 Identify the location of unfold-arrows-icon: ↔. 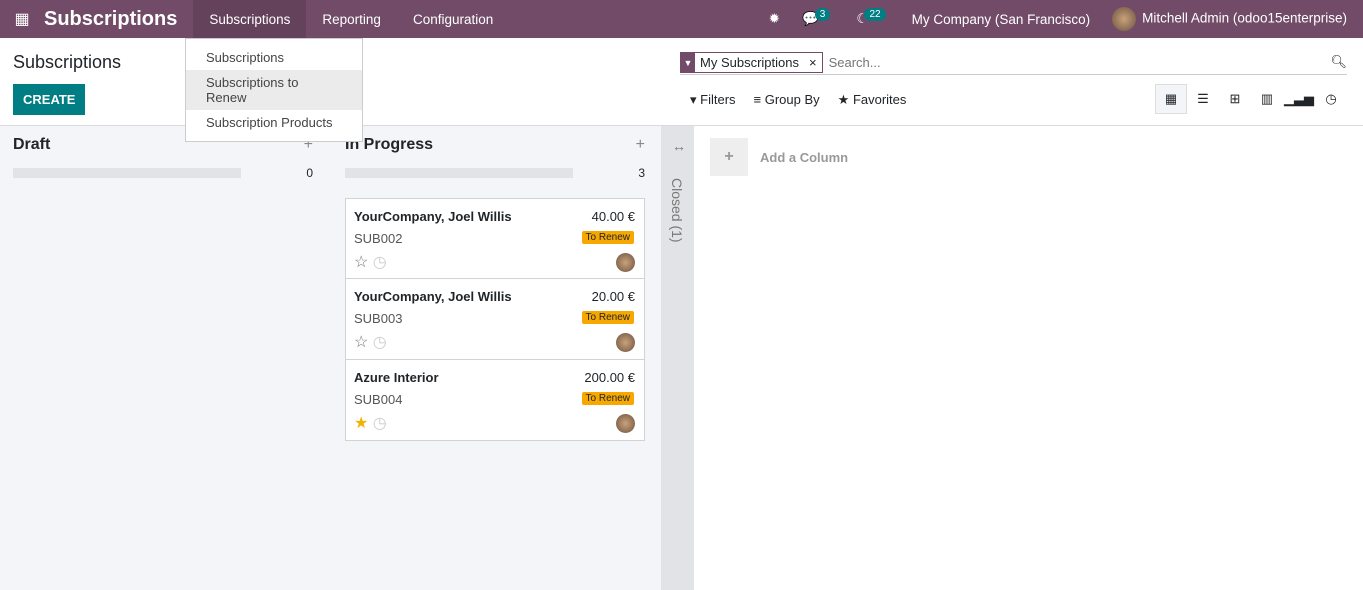
(679, 146).